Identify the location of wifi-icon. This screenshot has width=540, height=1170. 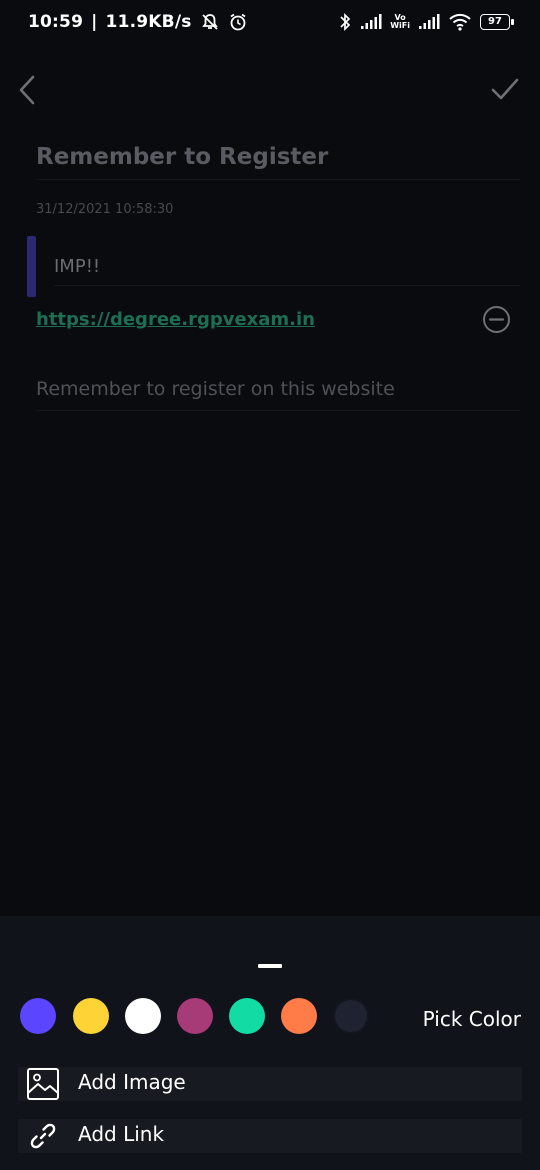
(460, 22).